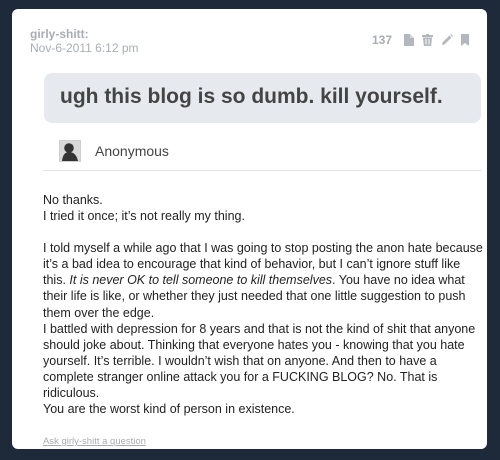 The width and height of the screenshot is (500, 460). I want to click on question-text: ugh this blog is so dumb. kill yourself., so click(251, 96).